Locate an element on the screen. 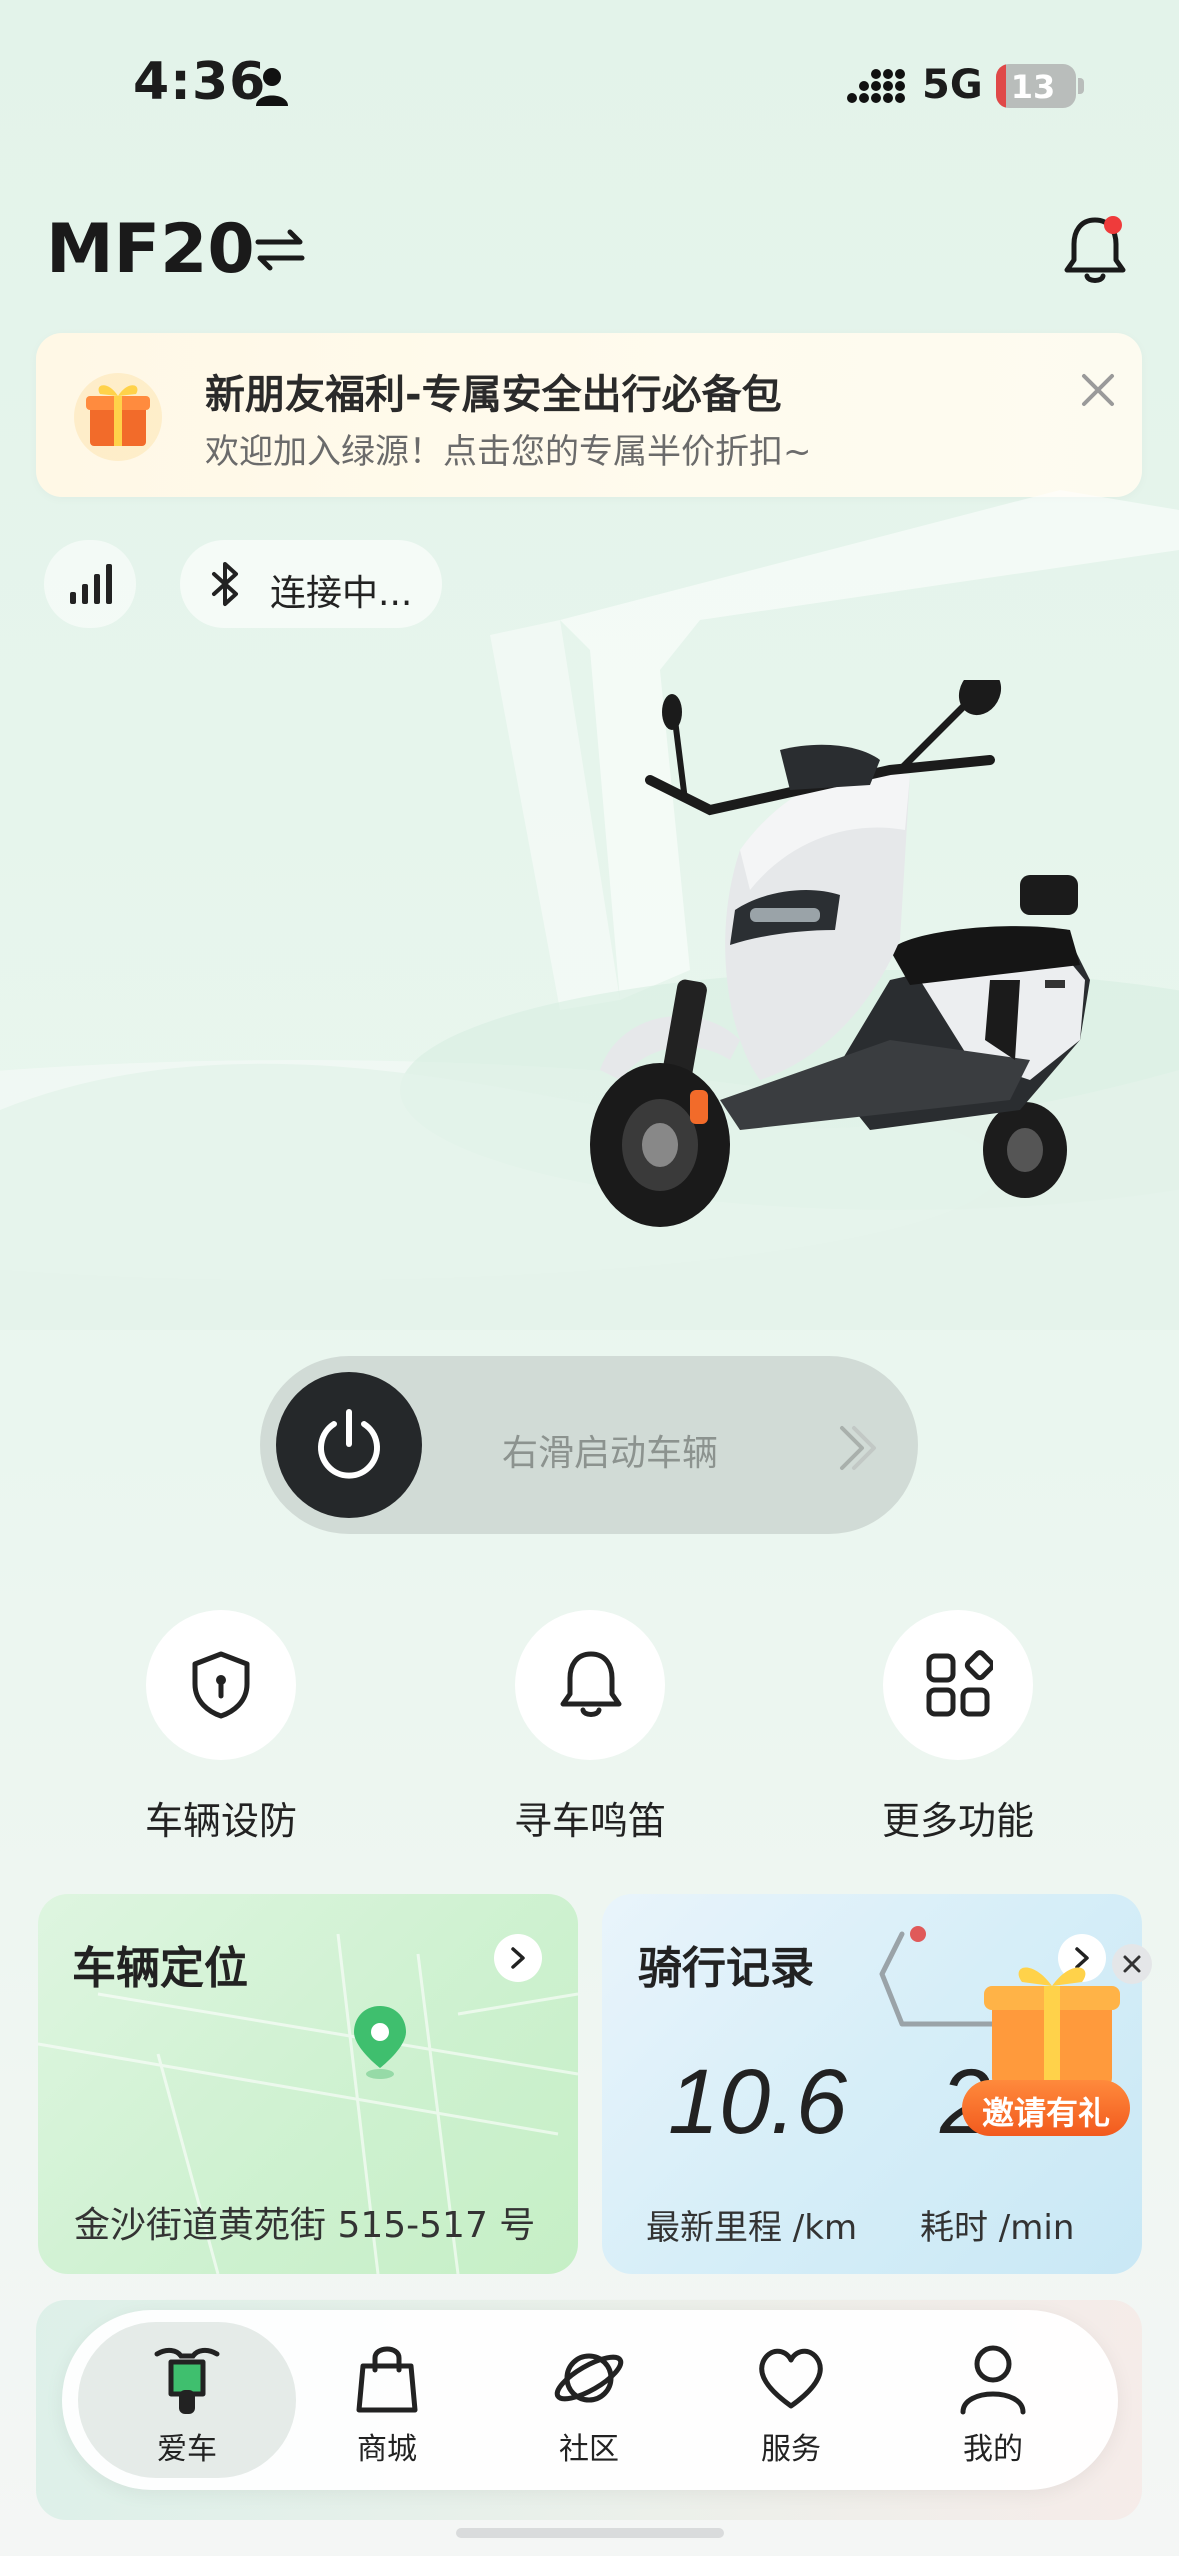 This screenshot has width=1179, height=2556. location-arrow-button is located at coordinates (518, 1958).